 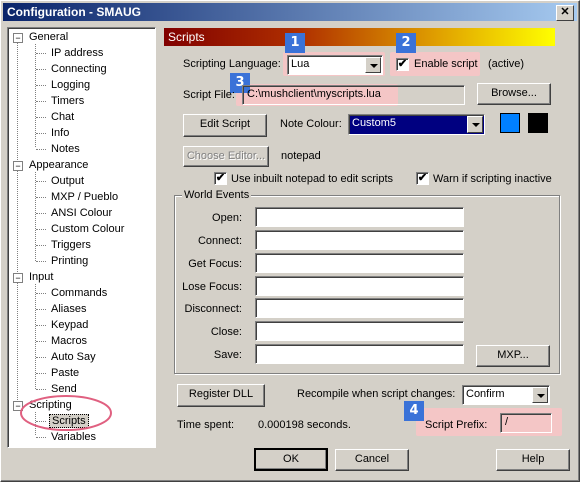 I want to click on enable-script-label: Enable script, so click(x=446, y=64).